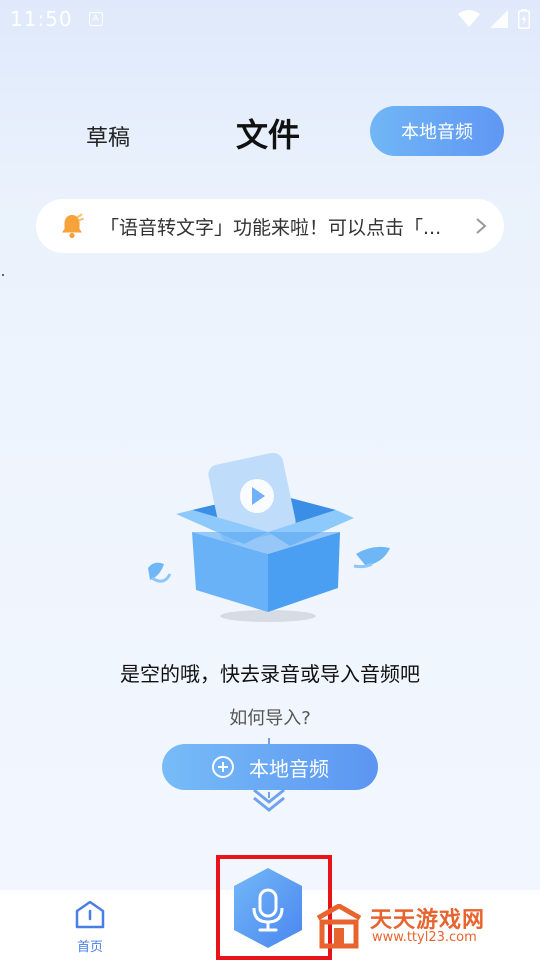 The width and height of the screenshot is (540, 960). Describe the element at coordinates (89, 947) in the screenshot. I see `home-label: 首页` at that location.